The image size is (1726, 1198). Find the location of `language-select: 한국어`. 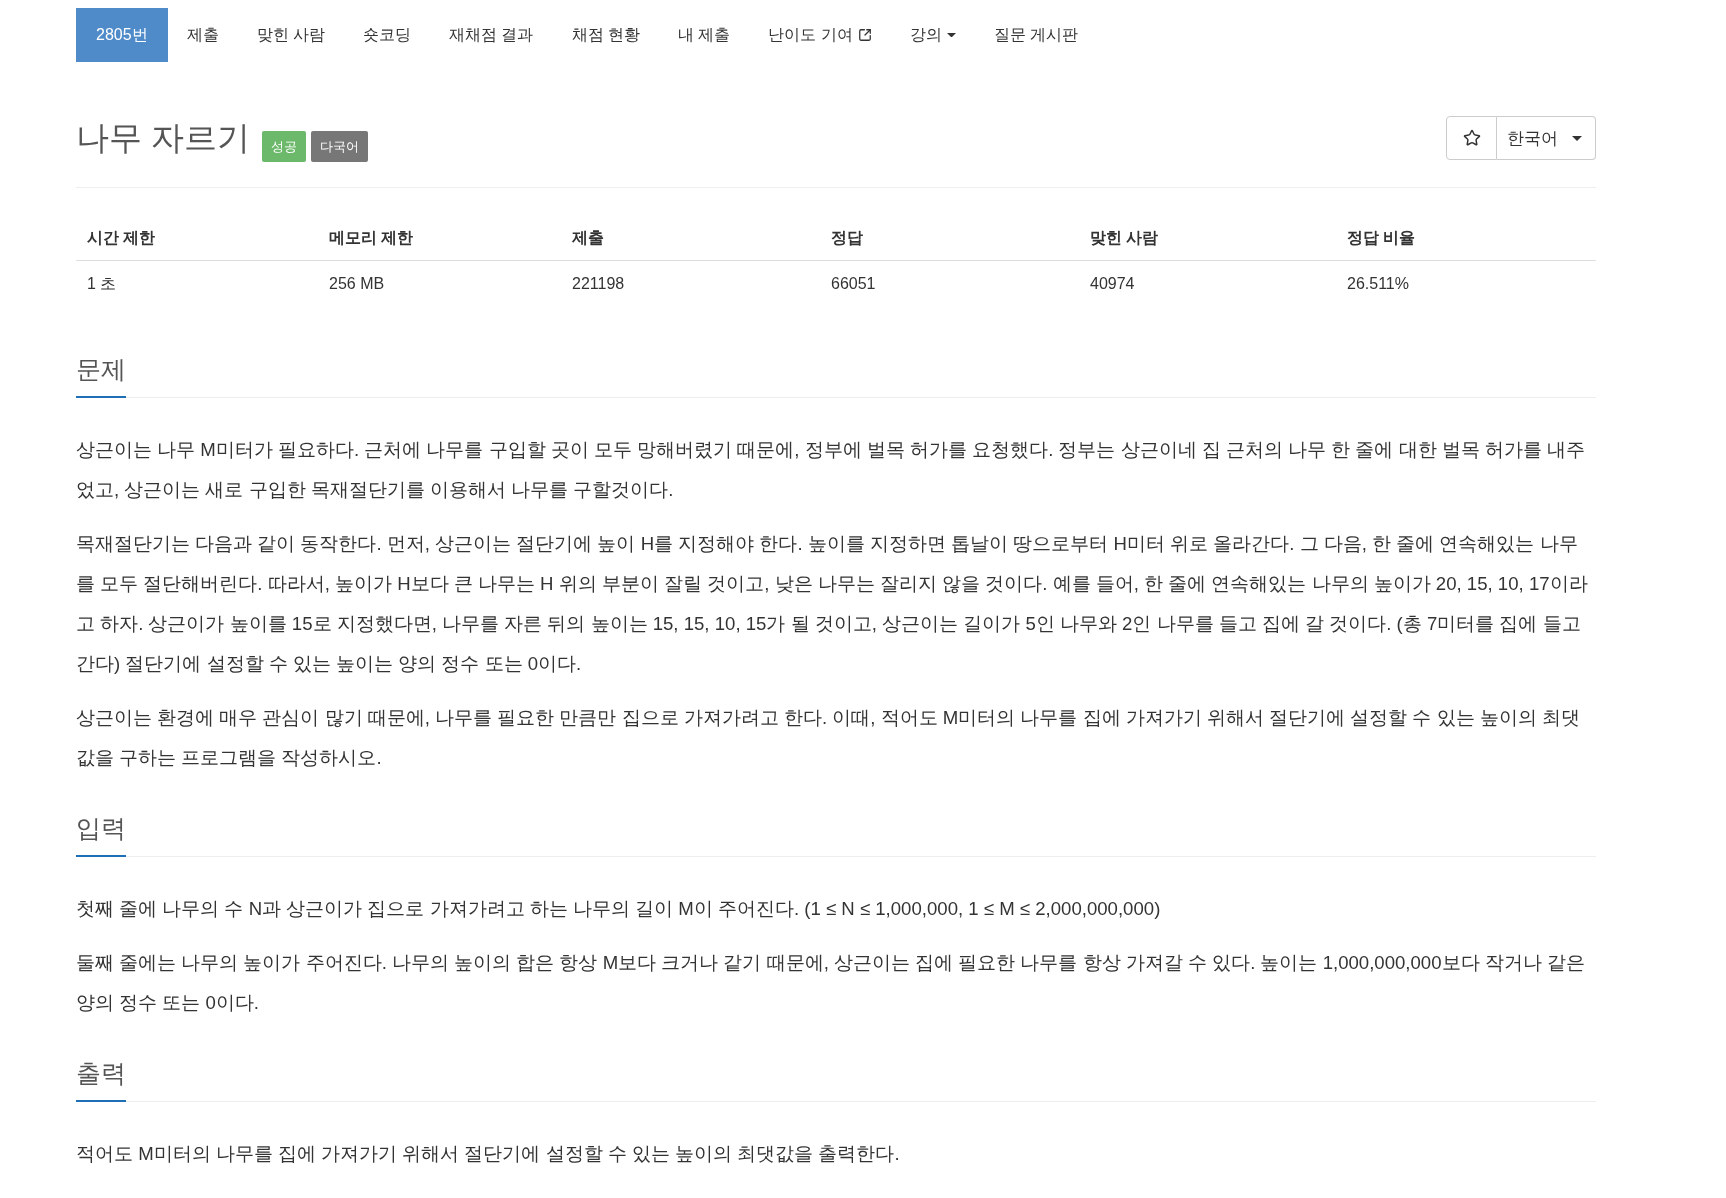

language-select: 한국어 is located at coordinates (1546, 138).